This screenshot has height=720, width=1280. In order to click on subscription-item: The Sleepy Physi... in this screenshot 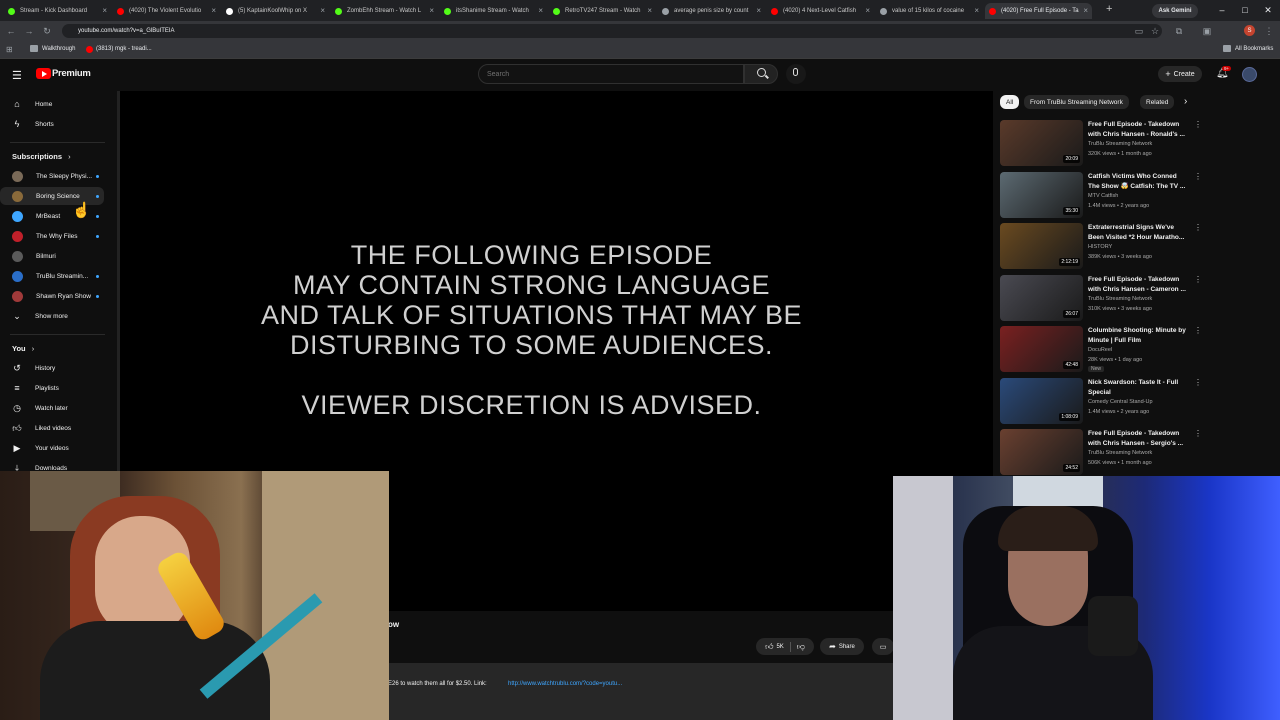, I will do `click(52, 176)`.